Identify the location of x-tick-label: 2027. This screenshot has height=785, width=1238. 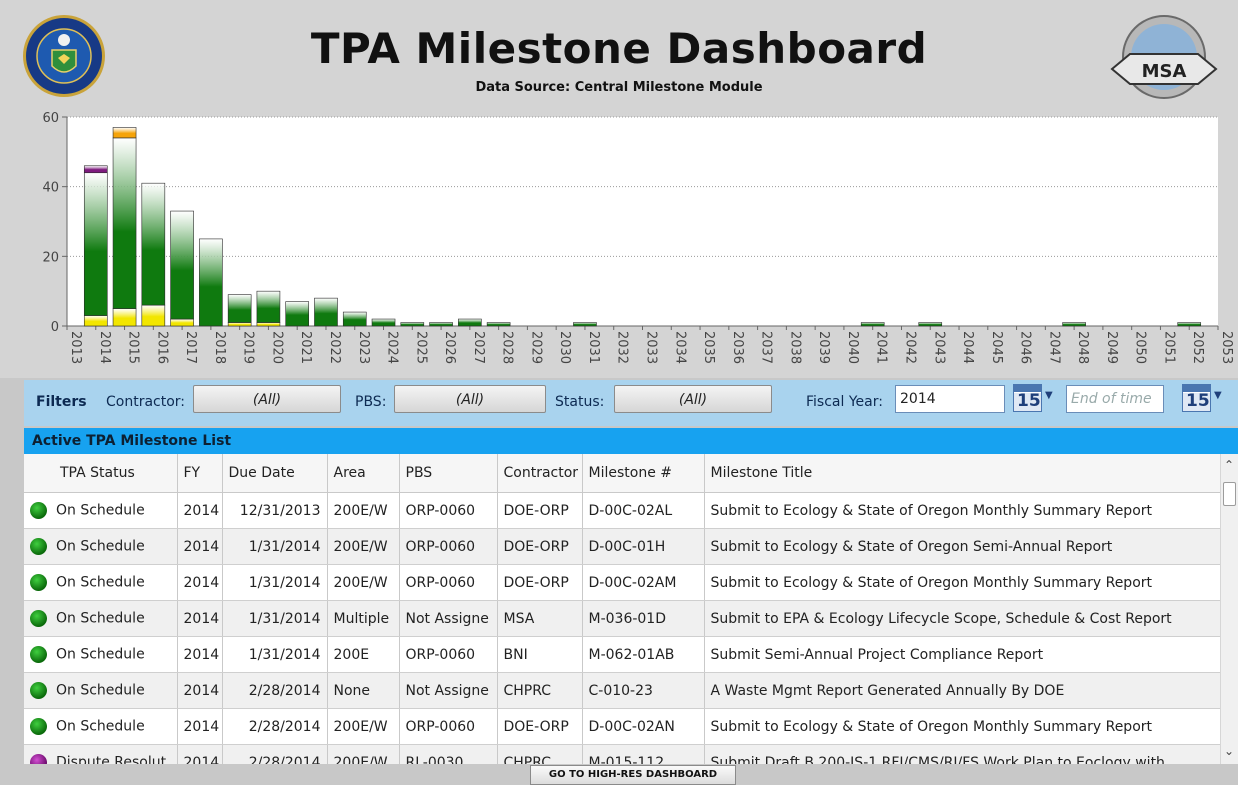
(478, 347).